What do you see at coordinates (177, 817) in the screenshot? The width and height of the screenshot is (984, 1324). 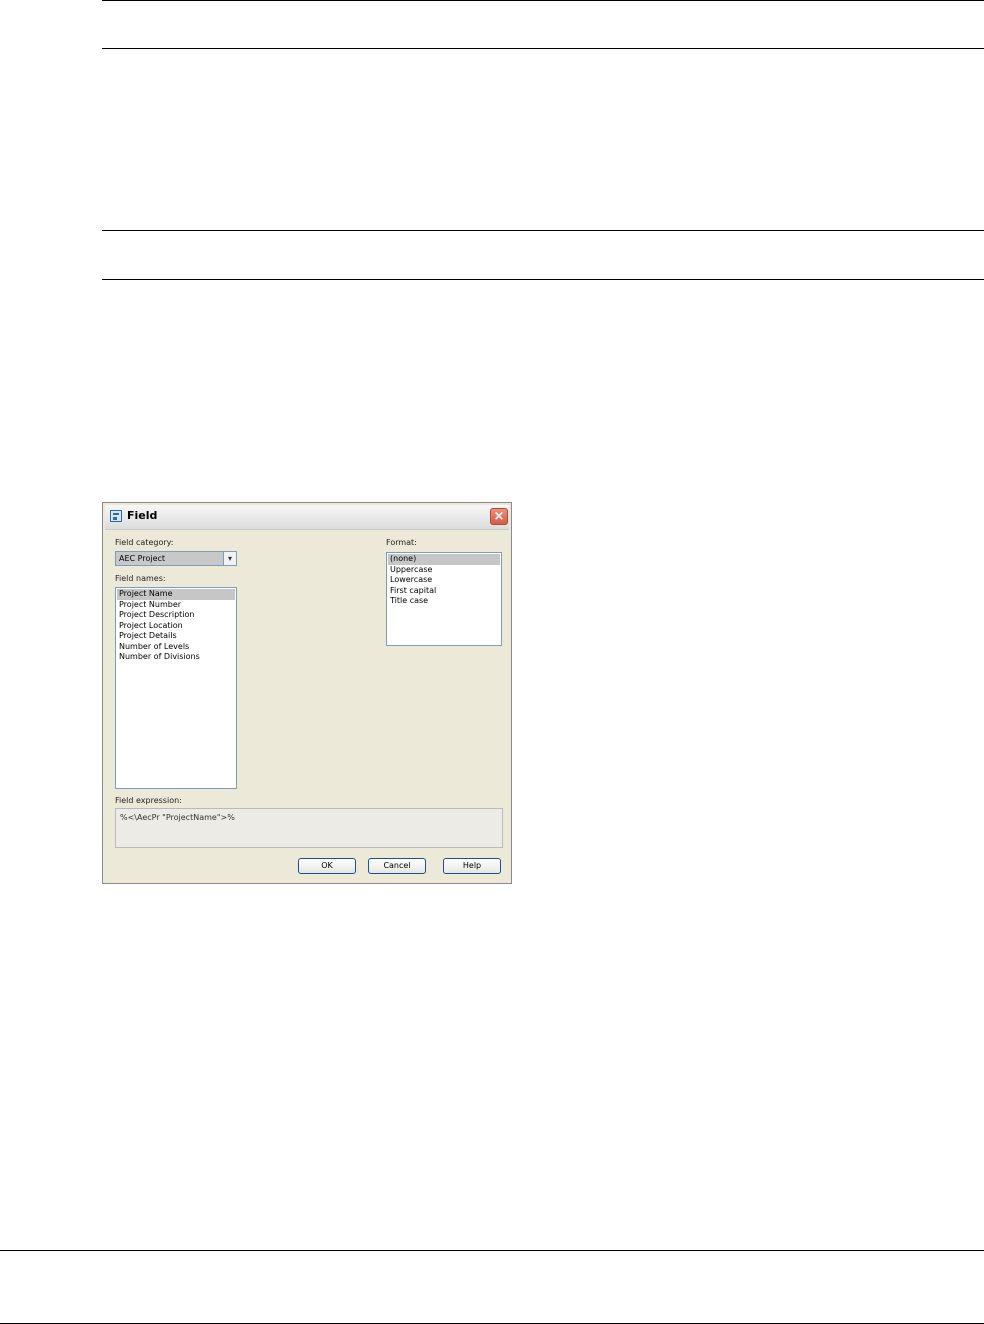 I see `field-expression-value: %<\AecPr "ProjectName">%` at bounding box center [177, 817].